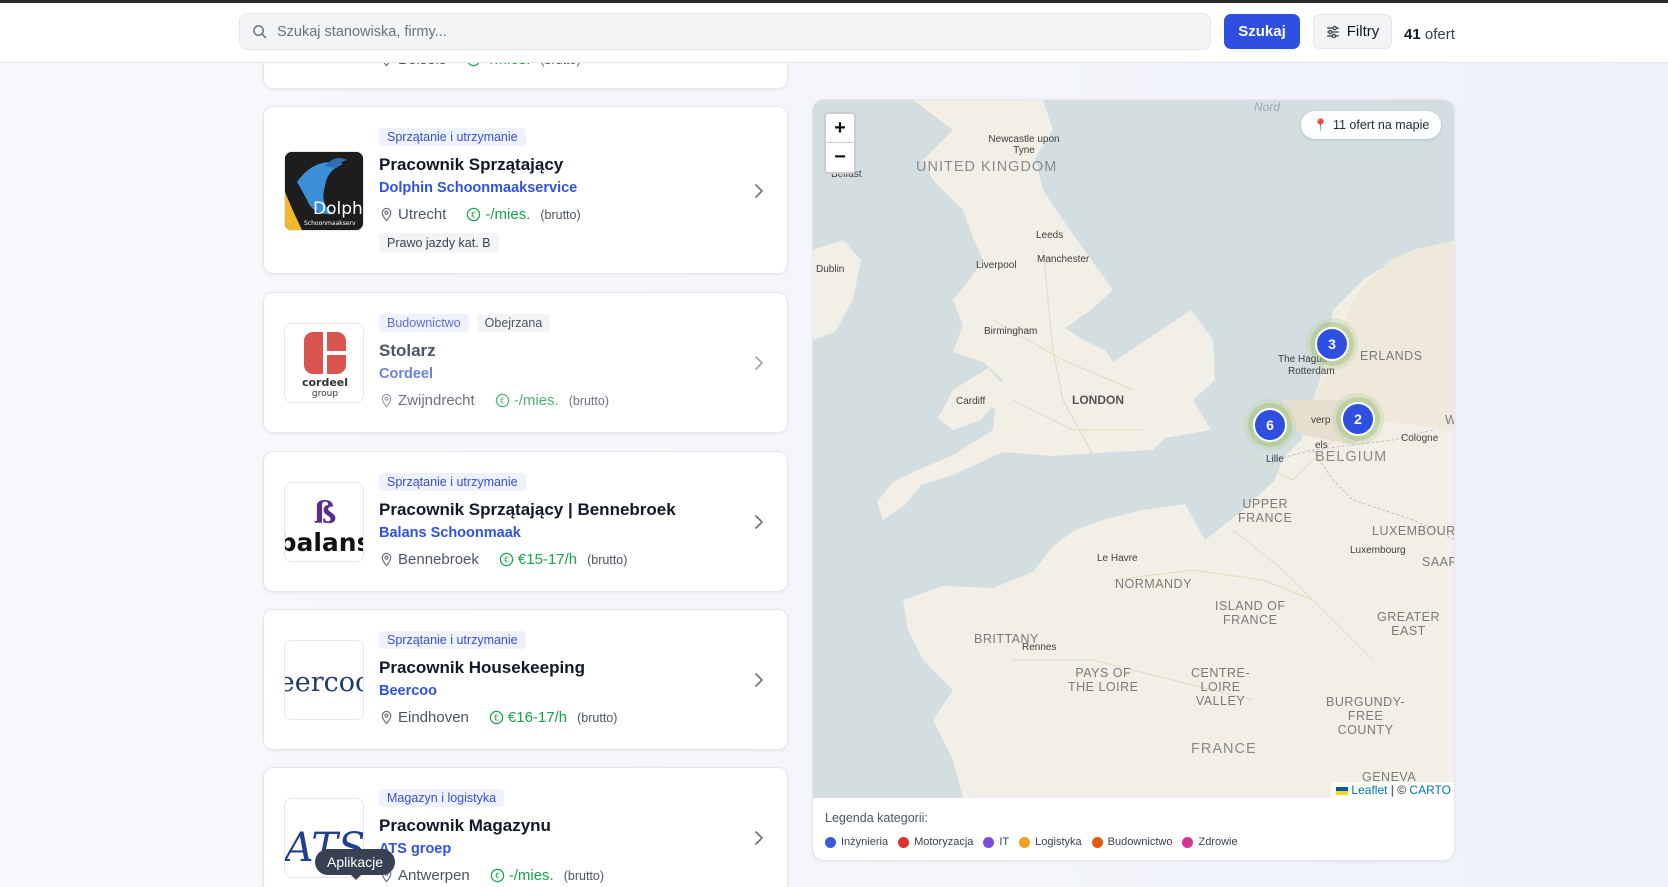  What do you see at coordinates (424, 875) in the screenshot?
I see `location: Antwerpen` at bounding box center [424, 875].